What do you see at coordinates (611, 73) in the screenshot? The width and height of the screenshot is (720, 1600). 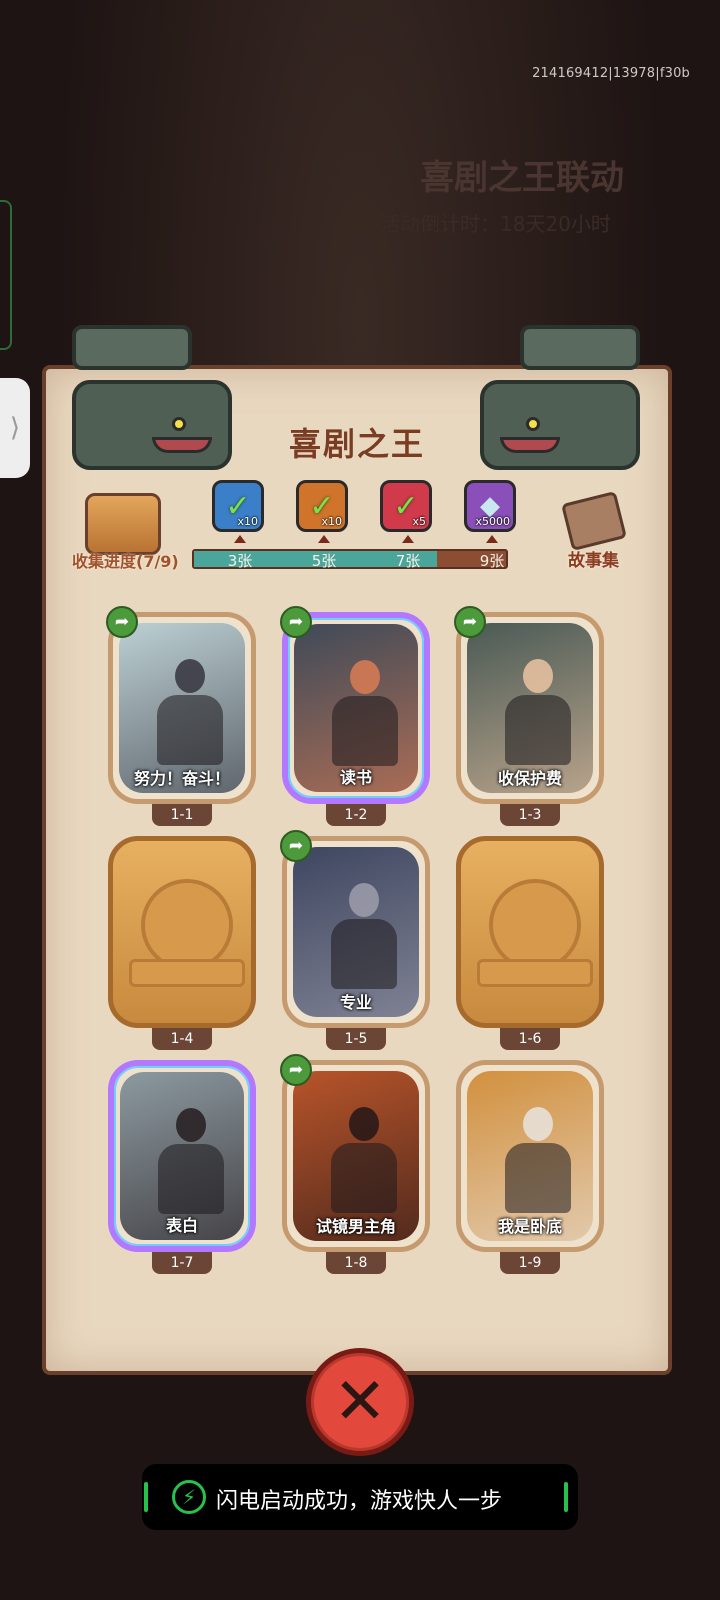 I see `debug-id: 214169412|13978|f30b` at bounding box center [611, 73].